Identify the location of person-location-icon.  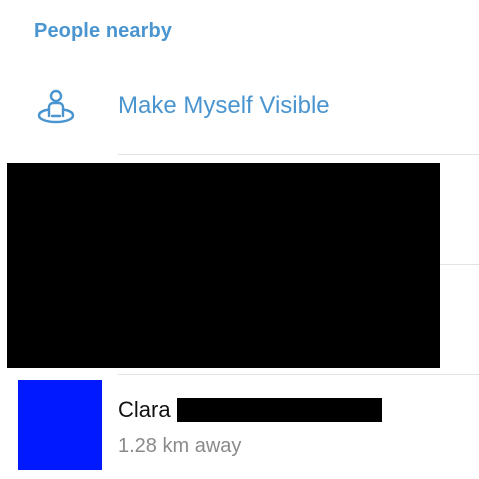
(56, 107).